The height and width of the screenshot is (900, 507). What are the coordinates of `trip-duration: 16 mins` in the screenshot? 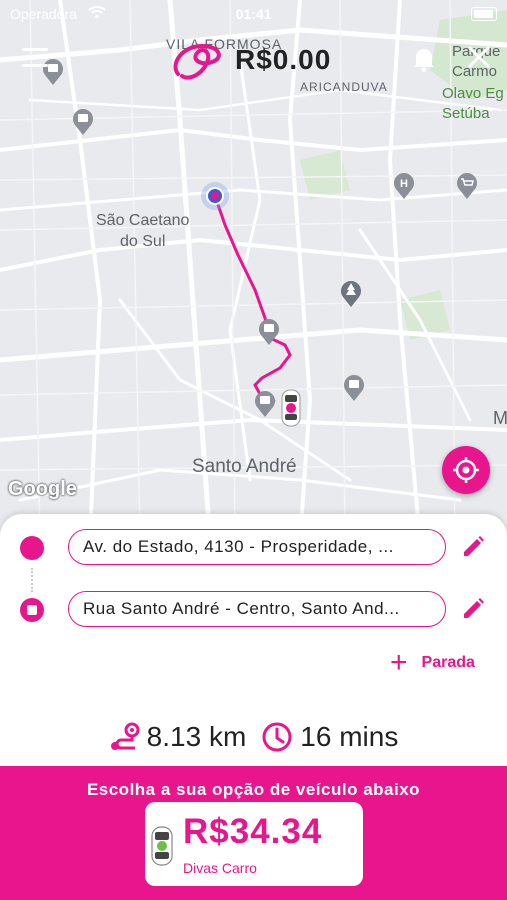 It's located at (349, 736).